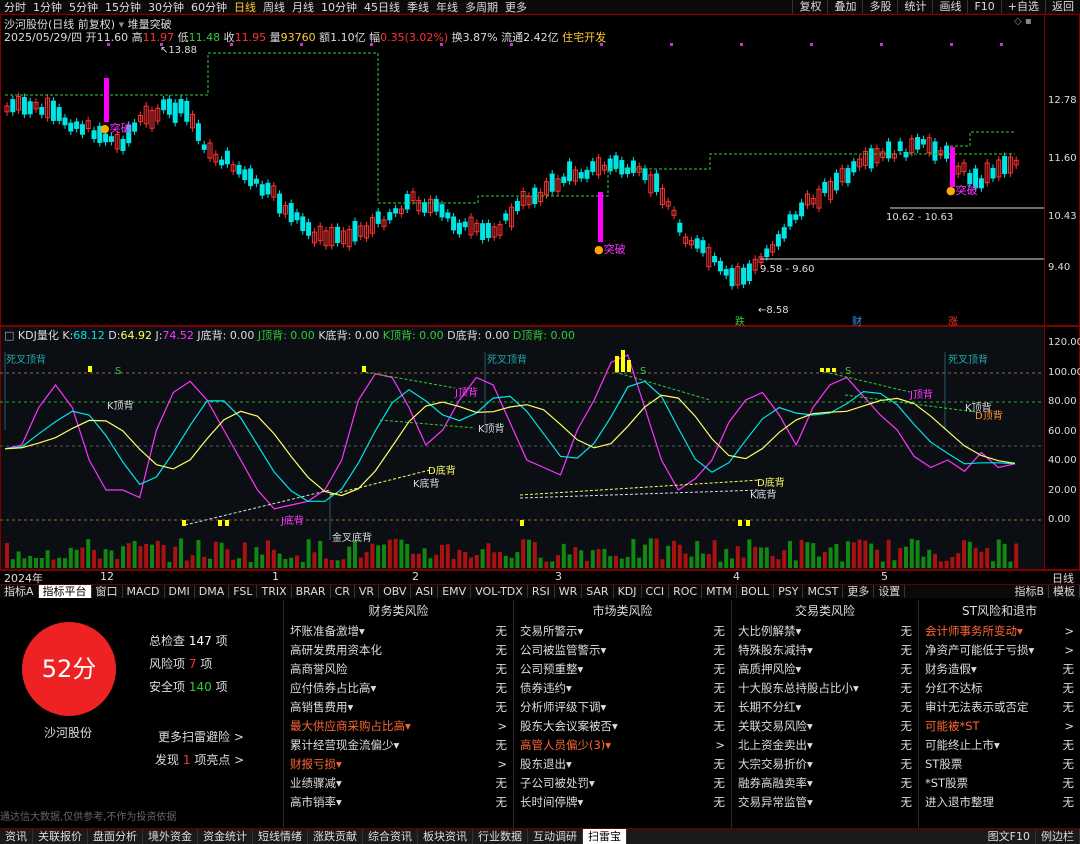  I want to click on indicator-tab: VOL-TDX, so click(499, 591).